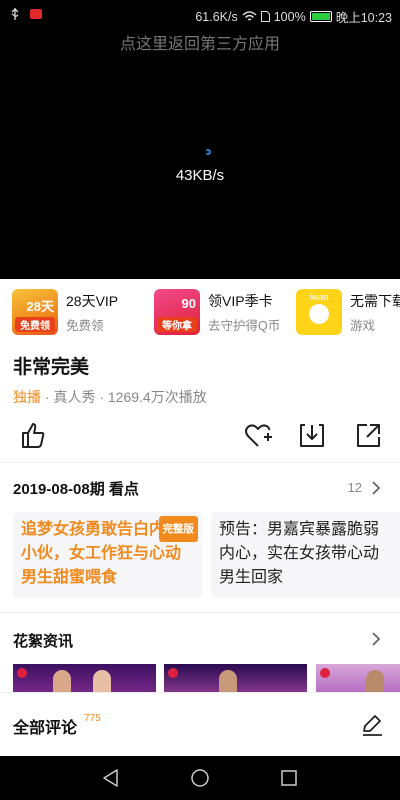  Describe the element at coordinates (369, 435) in the screenshot. I see `share-icon` at that location.